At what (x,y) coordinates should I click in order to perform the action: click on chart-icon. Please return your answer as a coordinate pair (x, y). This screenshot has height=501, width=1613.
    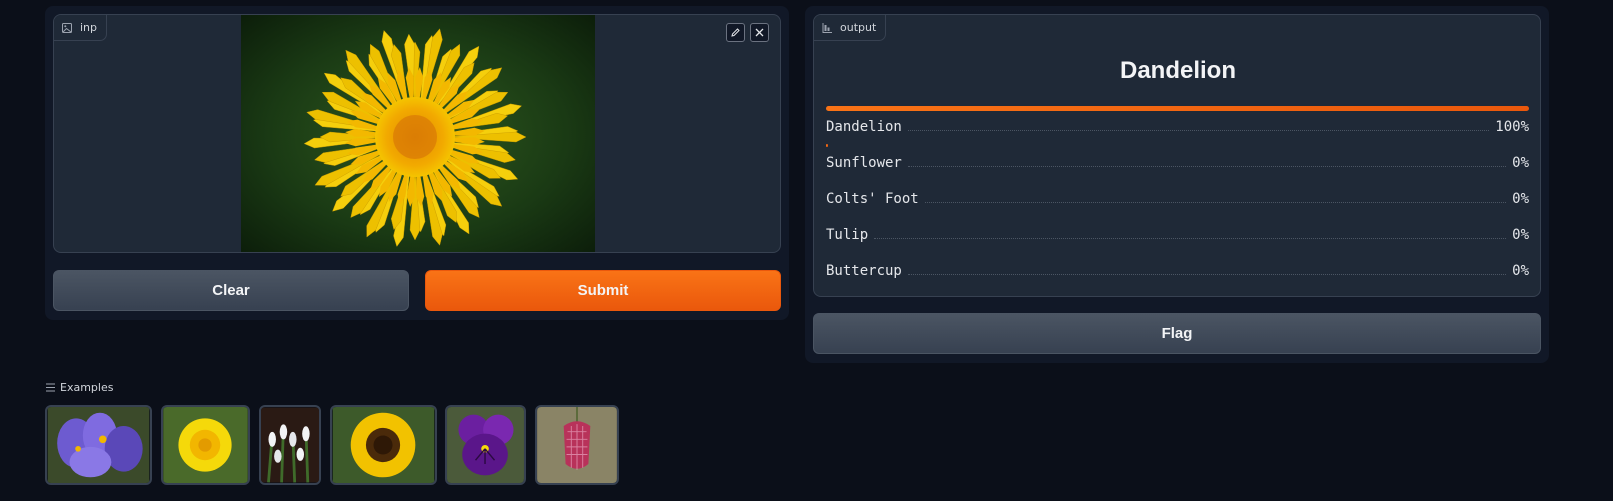
    Looking at the image, I should click on (827, 27).